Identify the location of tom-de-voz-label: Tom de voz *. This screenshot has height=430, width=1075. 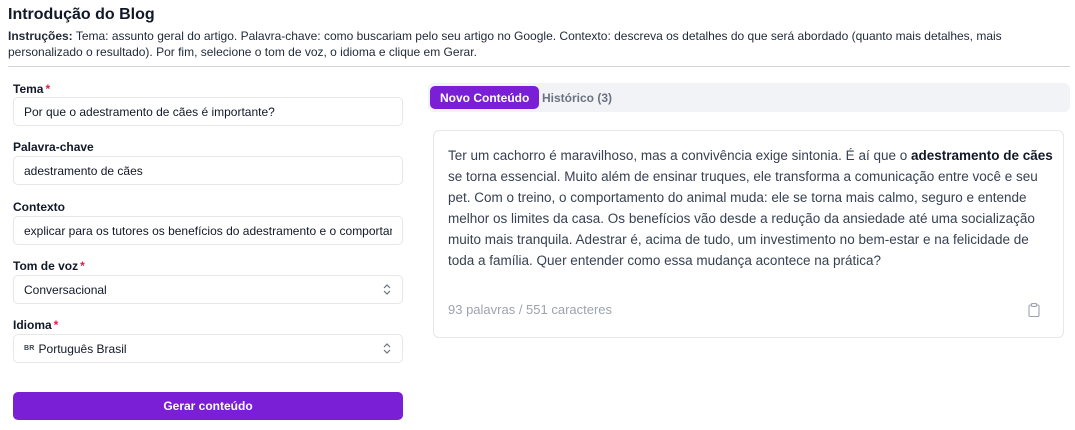
(49, 266).